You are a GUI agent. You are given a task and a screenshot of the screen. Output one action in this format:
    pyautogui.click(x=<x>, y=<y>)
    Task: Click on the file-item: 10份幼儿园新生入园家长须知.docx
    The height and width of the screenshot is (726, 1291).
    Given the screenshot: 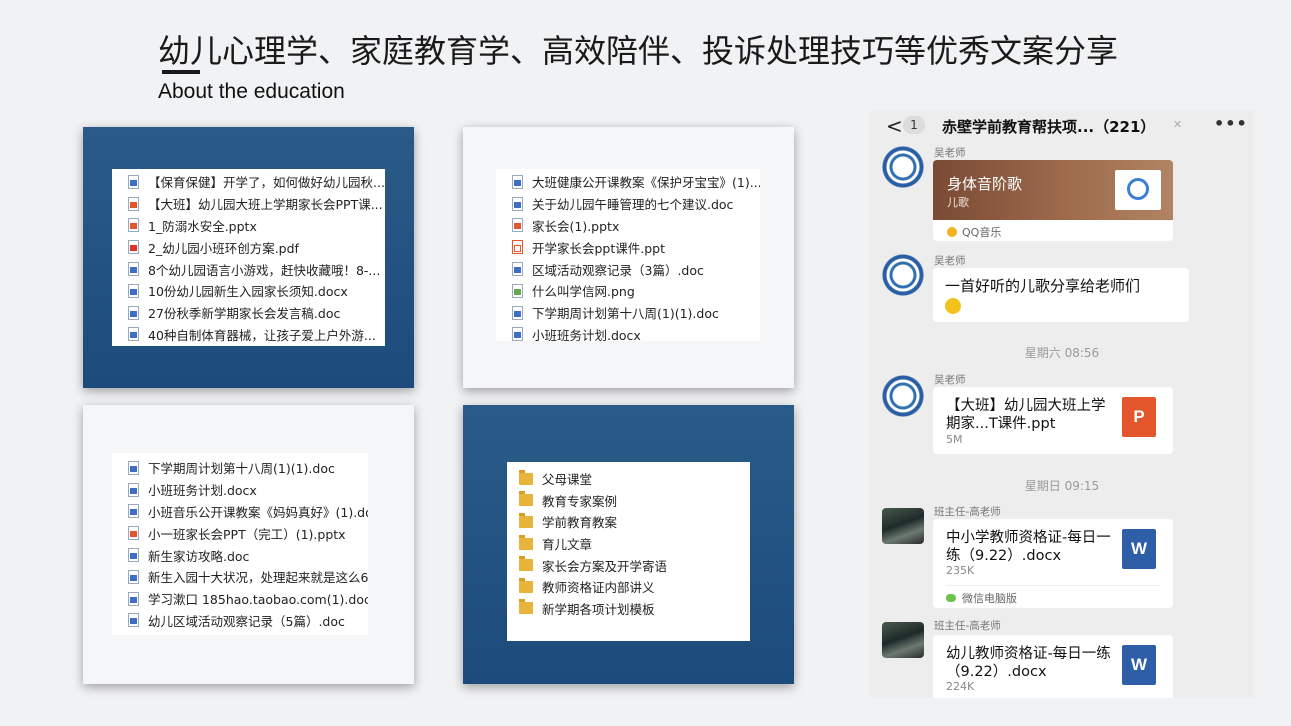 What is the action you would take?
    pyautogui.click(x=248, y=291)
    